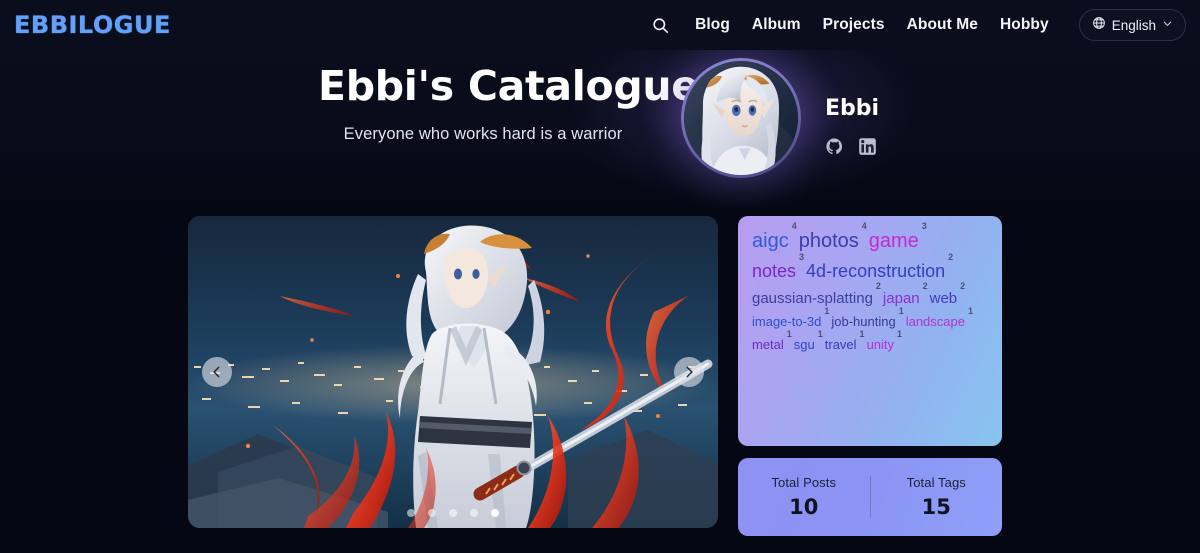 This screenshot has width=1200, height=553. Describe the element at coordinates (867, 146) in the screenshot. I see `linkedin-icon` at that location.